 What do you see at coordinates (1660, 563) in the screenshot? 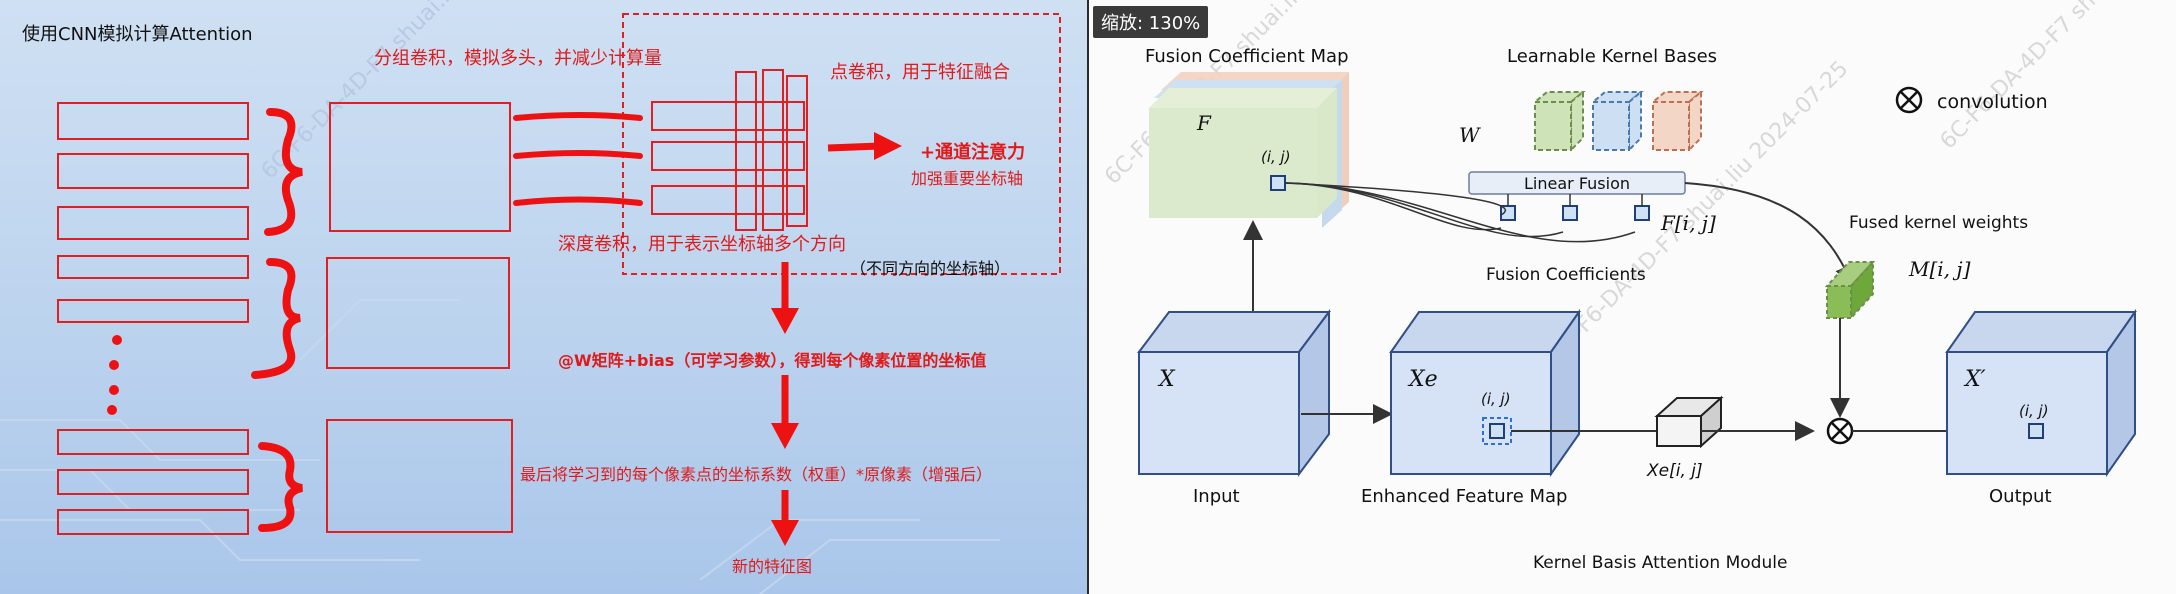
I see `module-title: Kernel Basis Attention Module` at bounding box center [1660, 563].